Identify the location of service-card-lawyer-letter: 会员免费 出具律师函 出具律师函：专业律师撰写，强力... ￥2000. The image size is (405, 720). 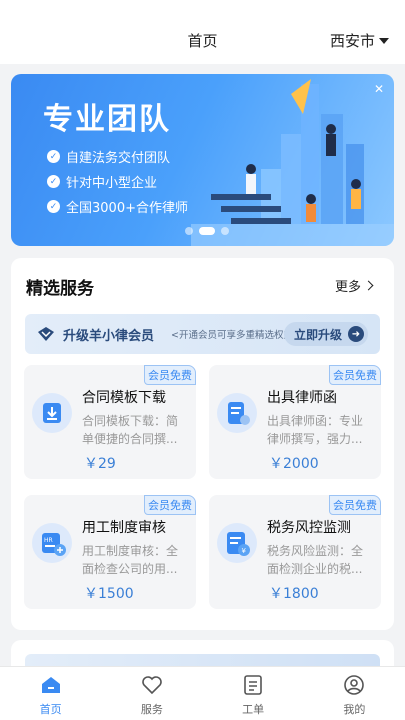
(295, 422).